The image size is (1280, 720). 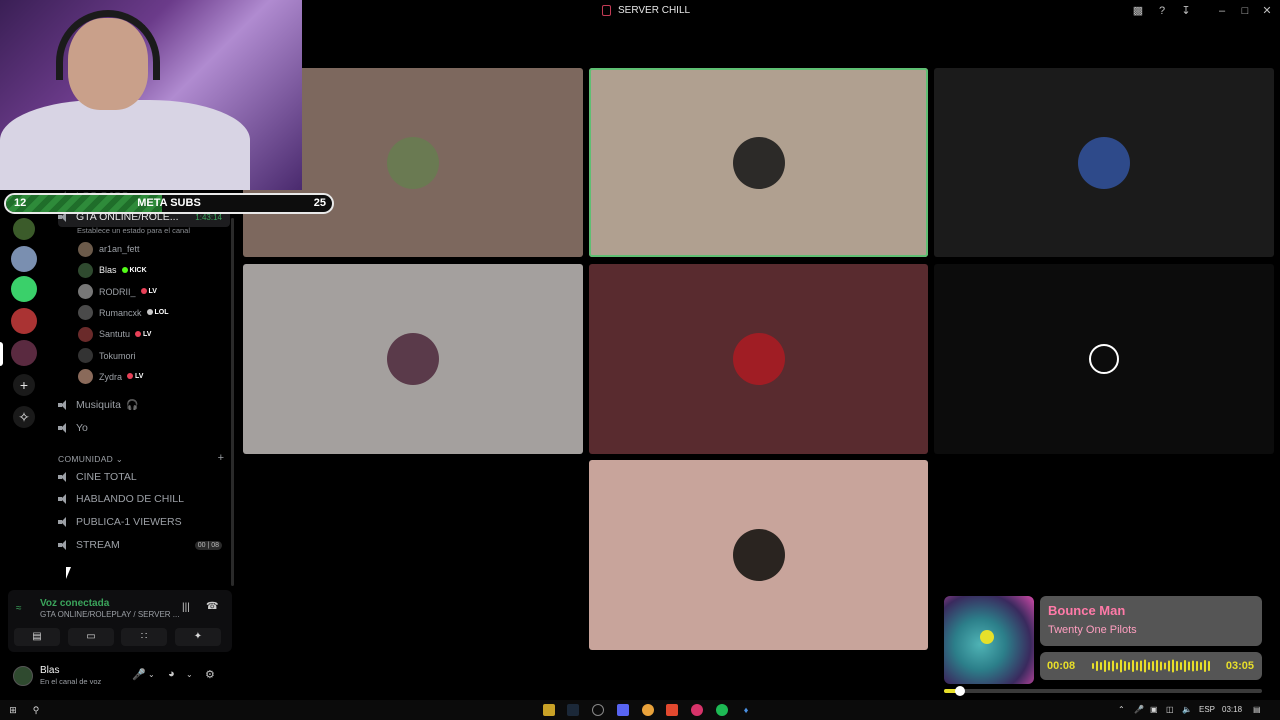 What do you see at coordinates (74, 603) in the screenshot?
I see `voice-status: Voz conectada` at bounding box center [74, 603].